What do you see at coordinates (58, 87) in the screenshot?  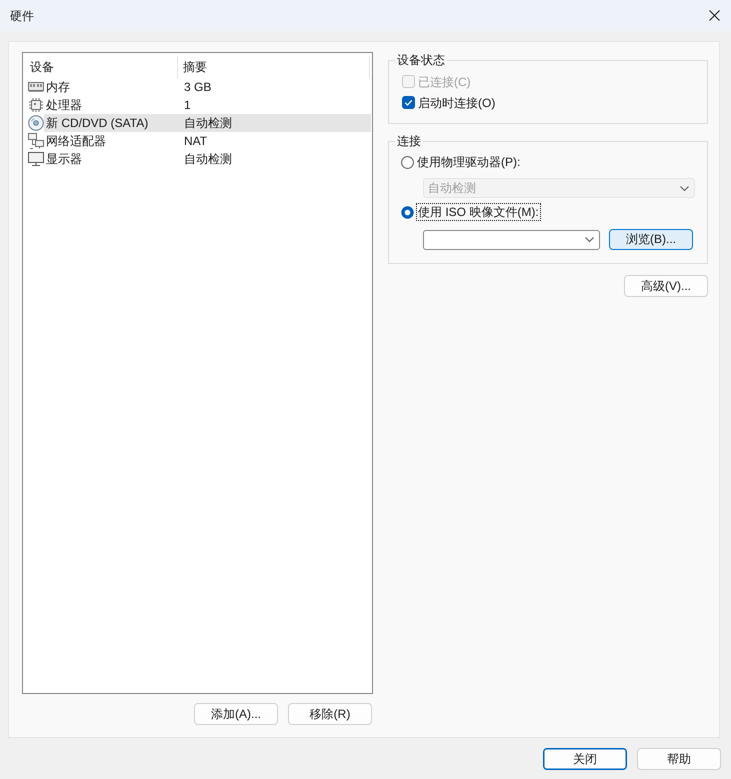 I see `device-name: 内存` at bounding box center [58, 87].